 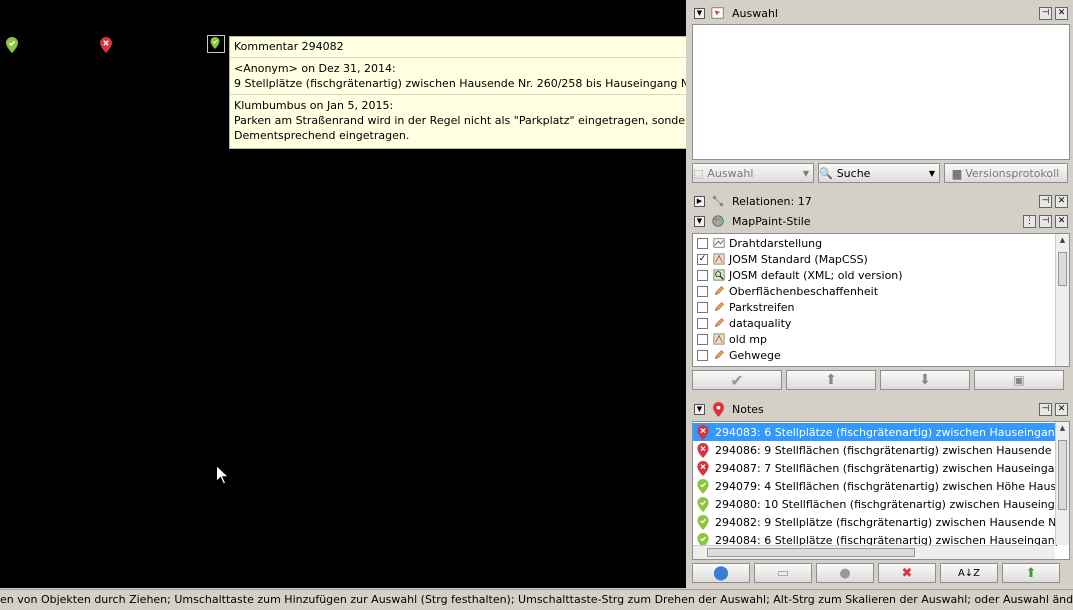 I want to click on style-item: Drahtdarstellung, so click(x=881, y=243).